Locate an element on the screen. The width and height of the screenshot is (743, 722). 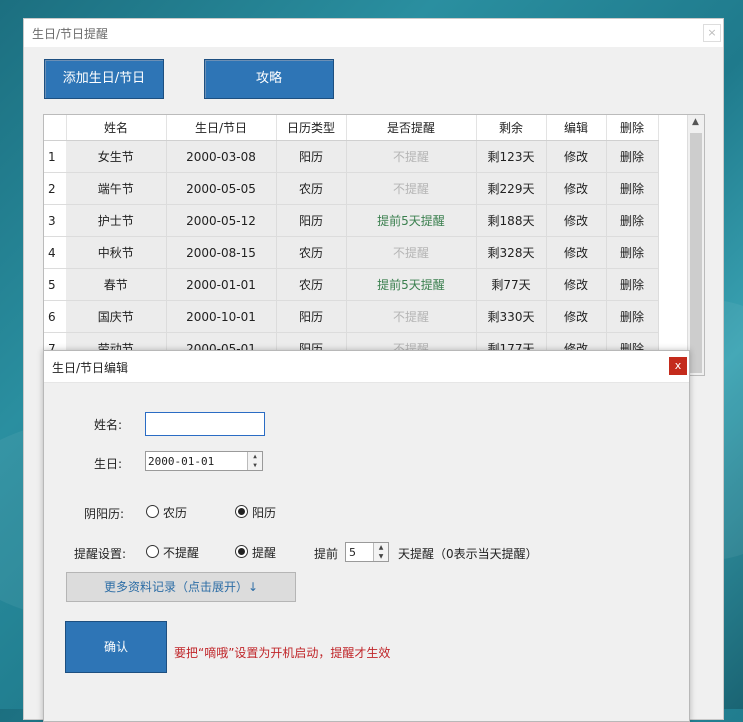
dialog-titlebar: 生日/节日编辑 x is located at coordinates (366, 367).